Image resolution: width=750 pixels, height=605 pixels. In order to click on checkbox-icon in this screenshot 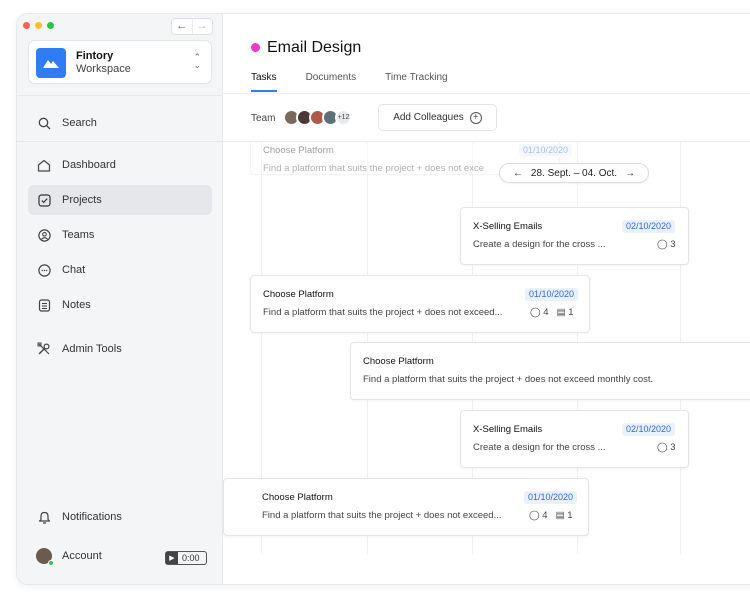, I will do `click(44, 200)`.